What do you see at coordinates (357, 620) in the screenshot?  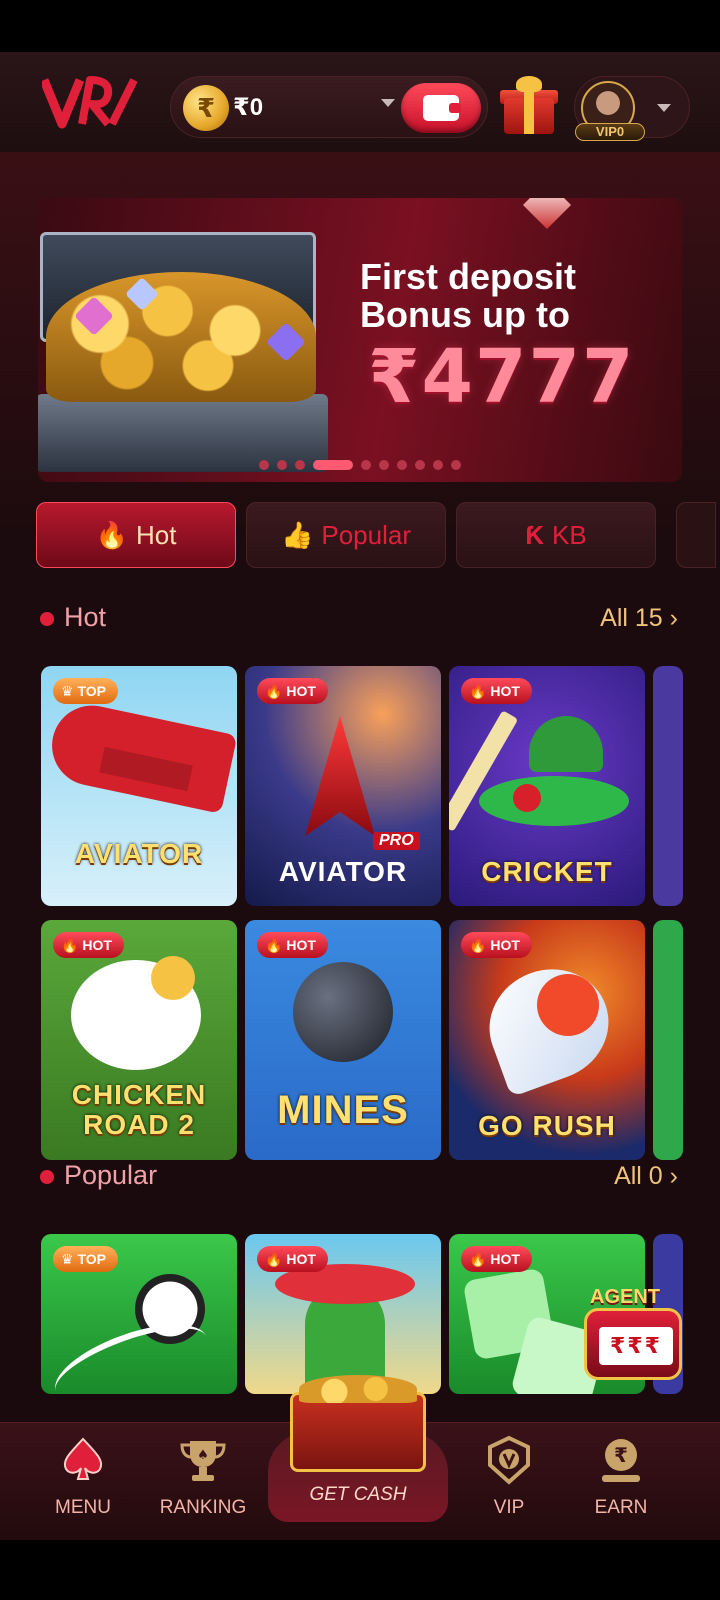 I see `section-hot-header: Hot All 15 ›` at bounding box center [357, 620].